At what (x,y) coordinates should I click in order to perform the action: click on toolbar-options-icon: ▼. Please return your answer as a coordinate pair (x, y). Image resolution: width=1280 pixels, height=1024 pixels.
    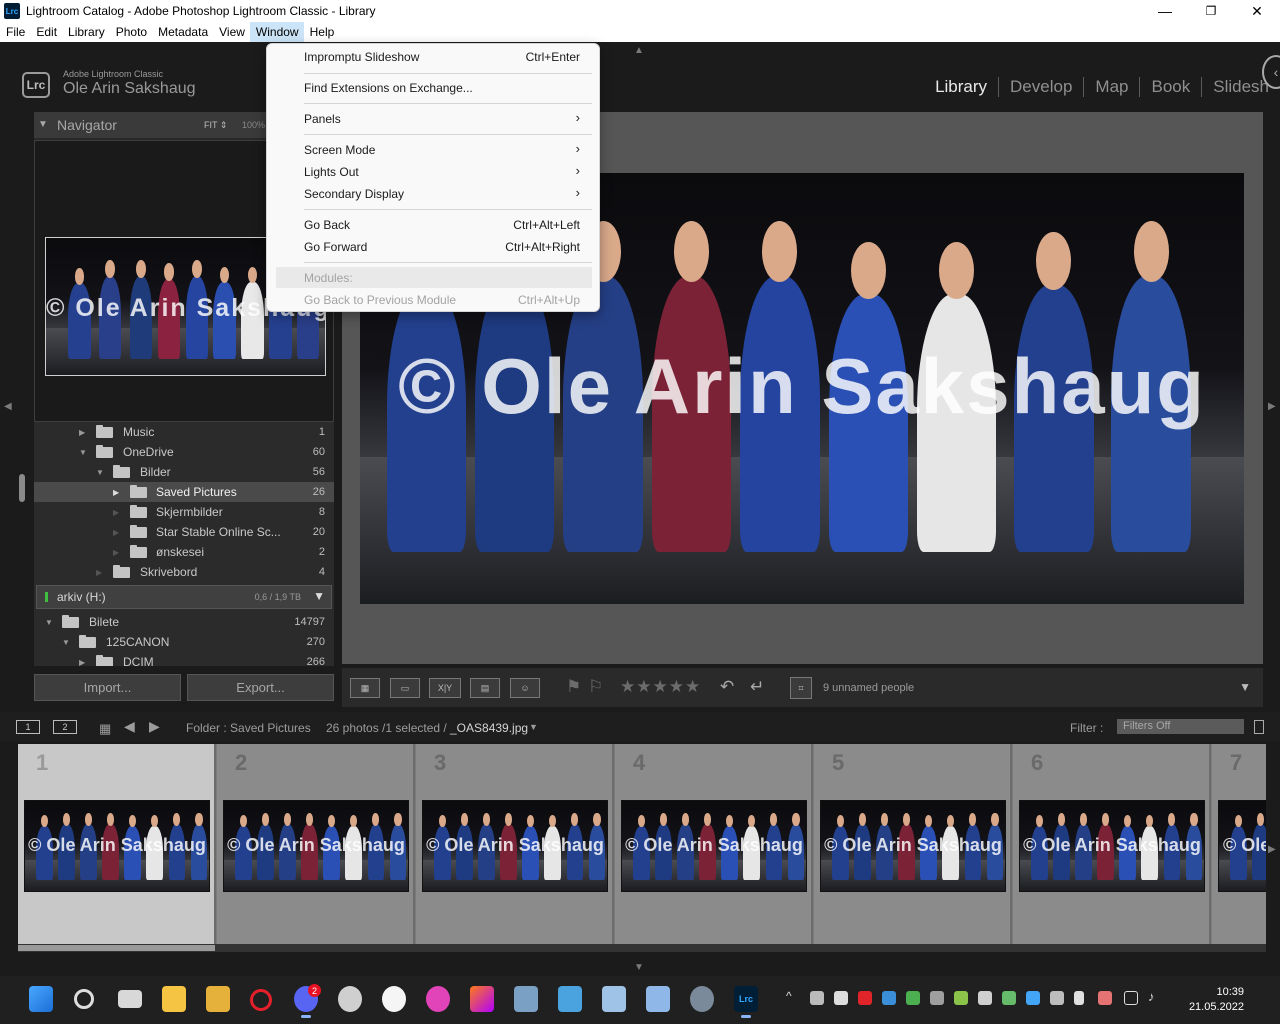
    Looking at the image, I should click on (1245, 687).